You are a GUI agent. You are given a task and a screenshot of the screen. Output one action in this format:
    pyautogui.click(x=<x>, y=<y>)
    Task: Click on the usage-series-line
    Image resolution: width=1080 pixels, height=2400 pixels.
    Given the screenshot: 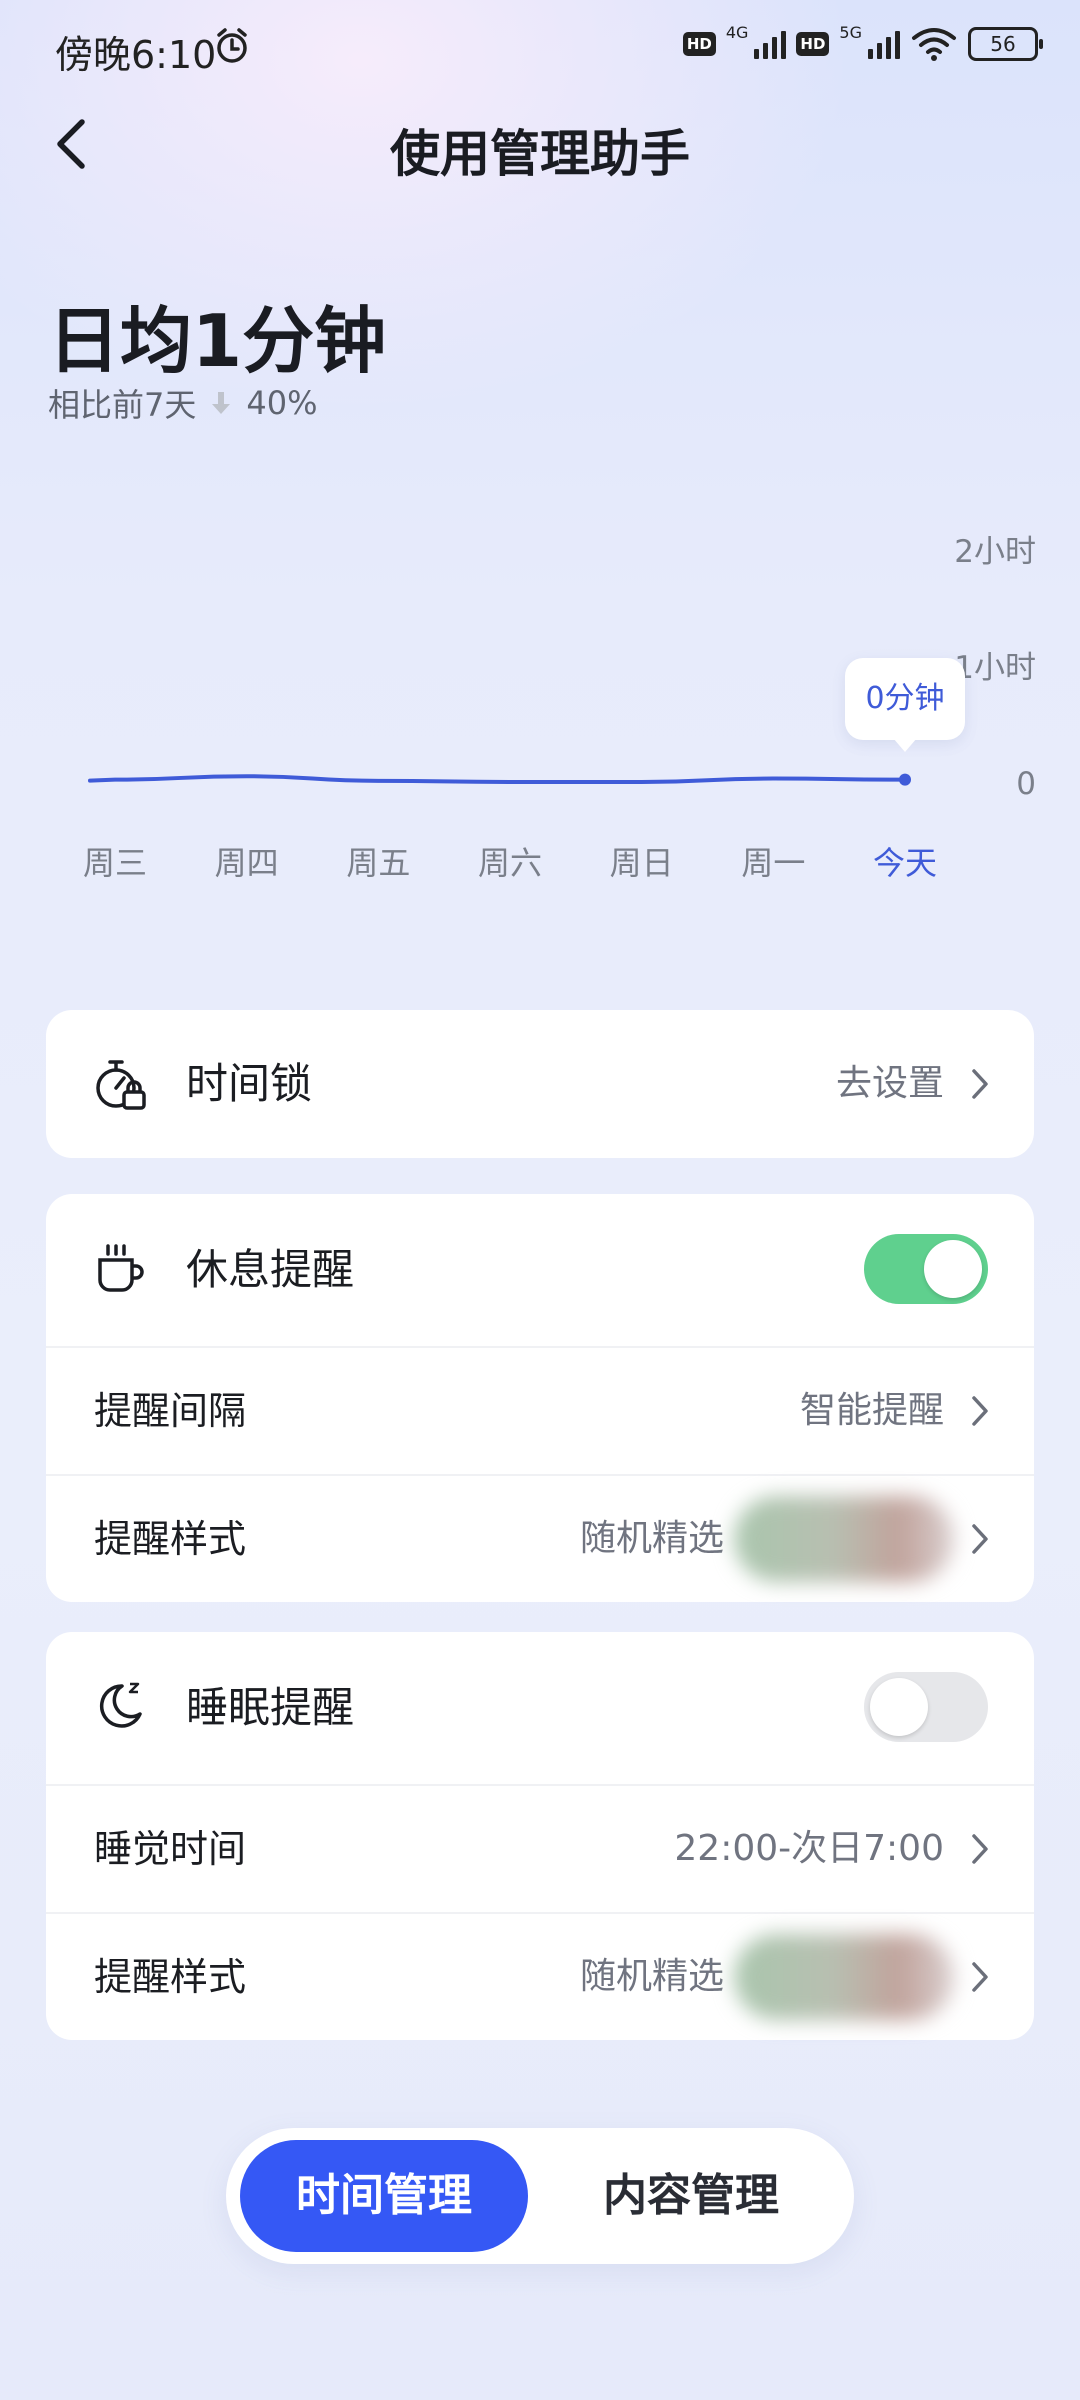 What is the action you would take?
    pyautogui.click(x=497, y=779)
    